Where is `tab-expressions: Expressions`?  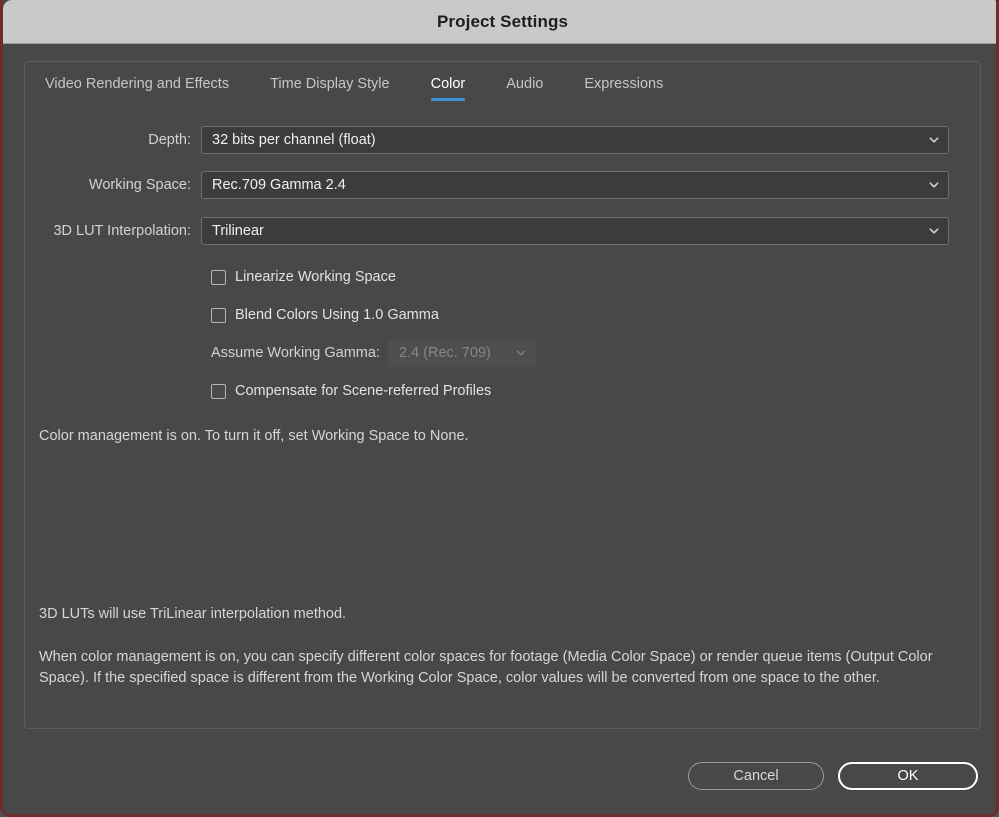 tab-expressions: Expressions is located at coordinates (623, 88).